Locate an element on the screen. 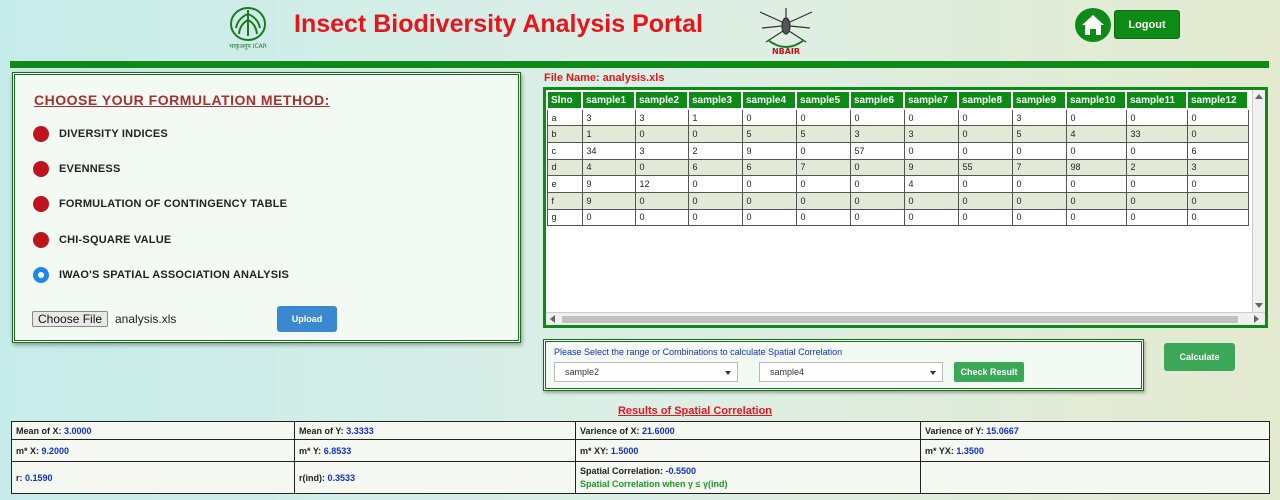 This screenshot has height=500, width=1280. vertical-scrollbar is located at coordinates (1258, 201).